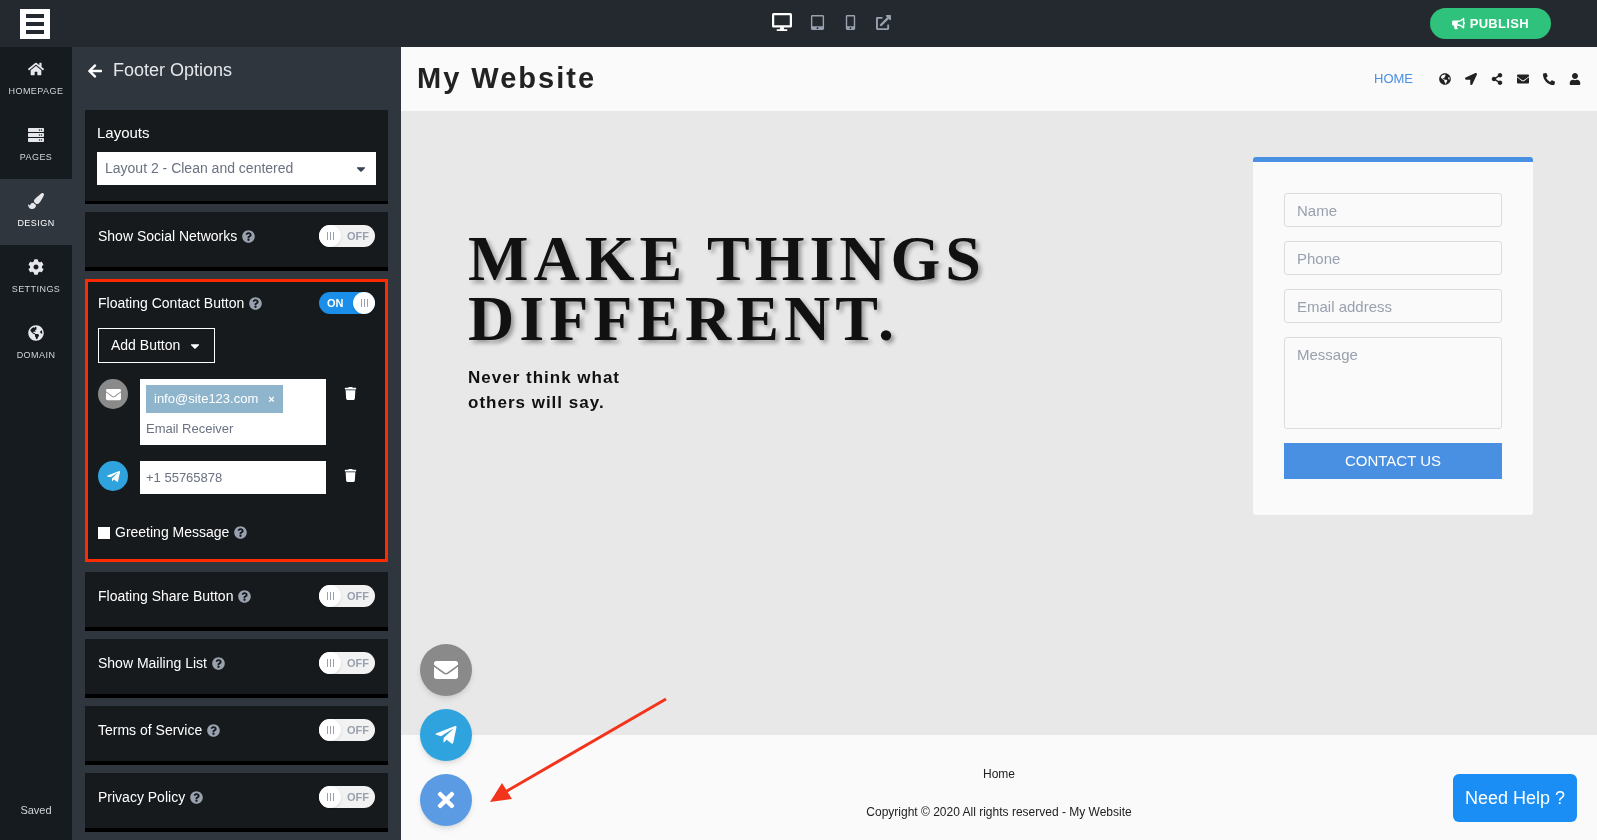 The height and width of the screenshot is (840, 1597). Describe the element at coordinates (727, 289) in the screenshot. I see `hero-title: MAKE THINGS DIFFERENT.` at that location.